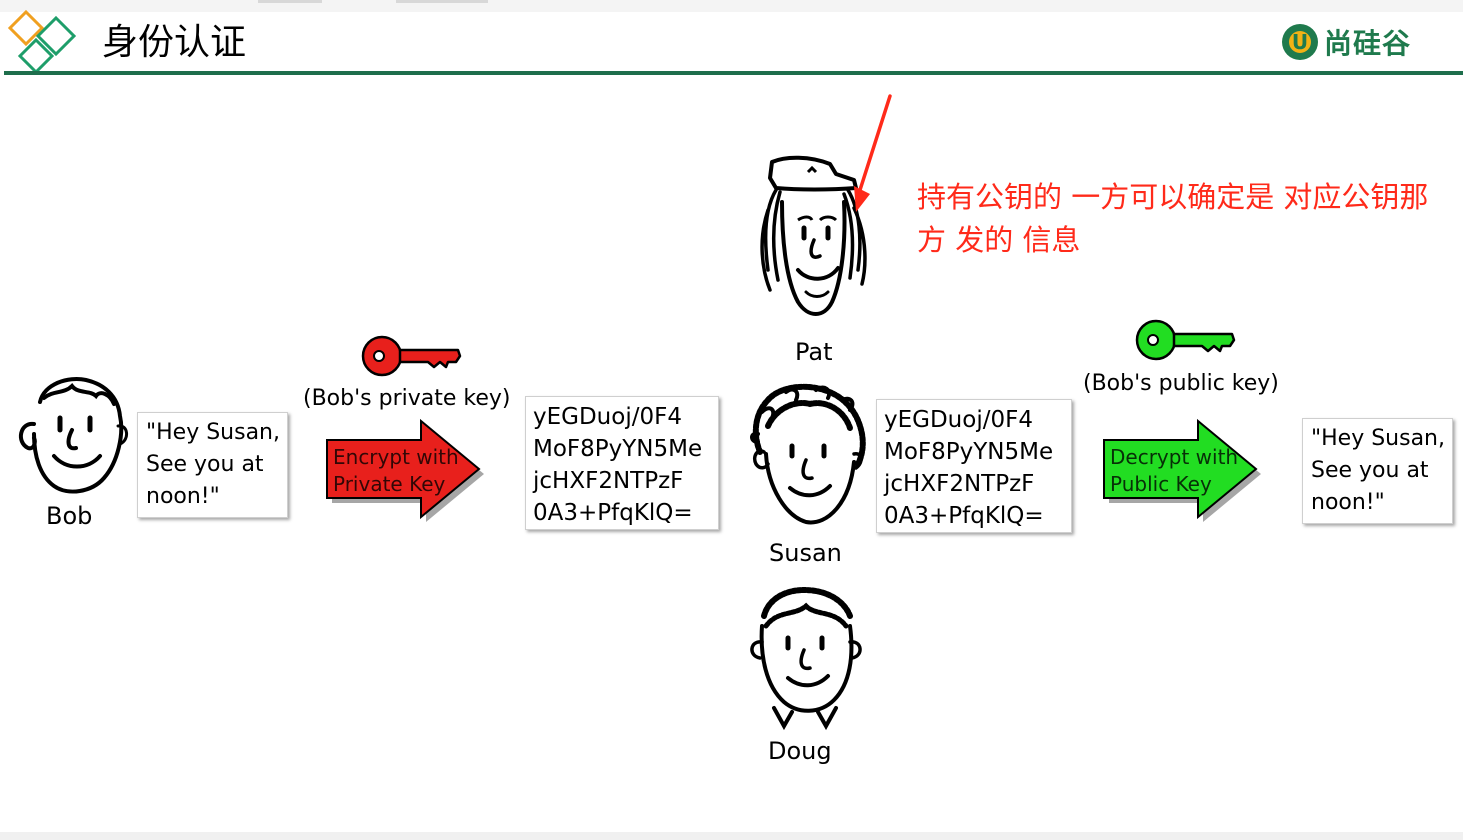  Describe the element at coordinates (174, 42) in the screenshot. I see `page-title: 身份认证` at that location.